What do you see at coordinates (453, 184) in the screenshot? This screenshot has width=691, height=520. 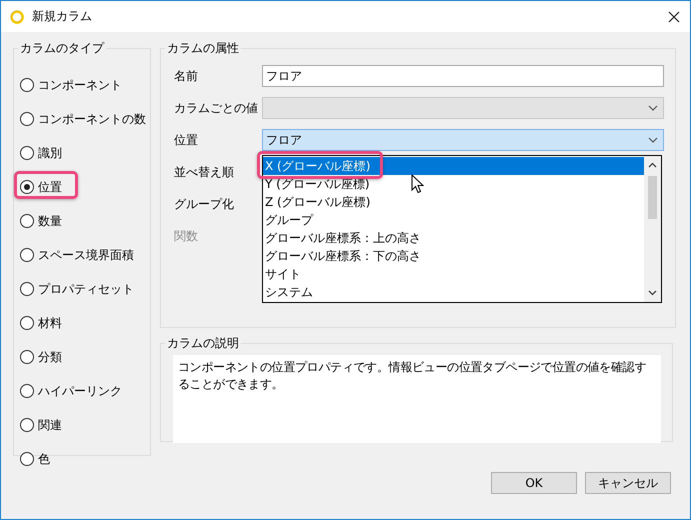 I see `list-option: Y (グローバル座標)` at bounding box center [453, 184].